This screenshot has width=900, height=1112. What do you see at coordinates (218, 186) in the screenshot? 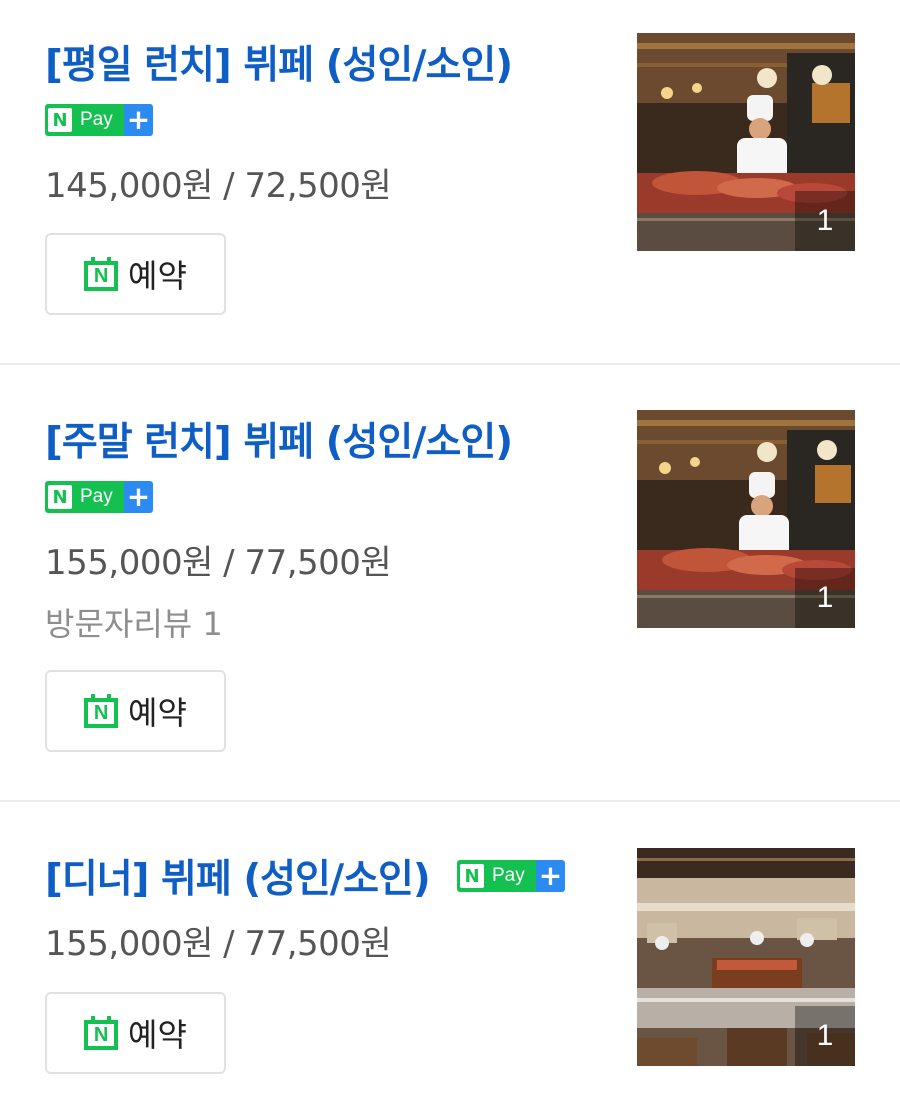
I see `item-price: 145,000원 / 72,500원` at bounding box center [218, 186].